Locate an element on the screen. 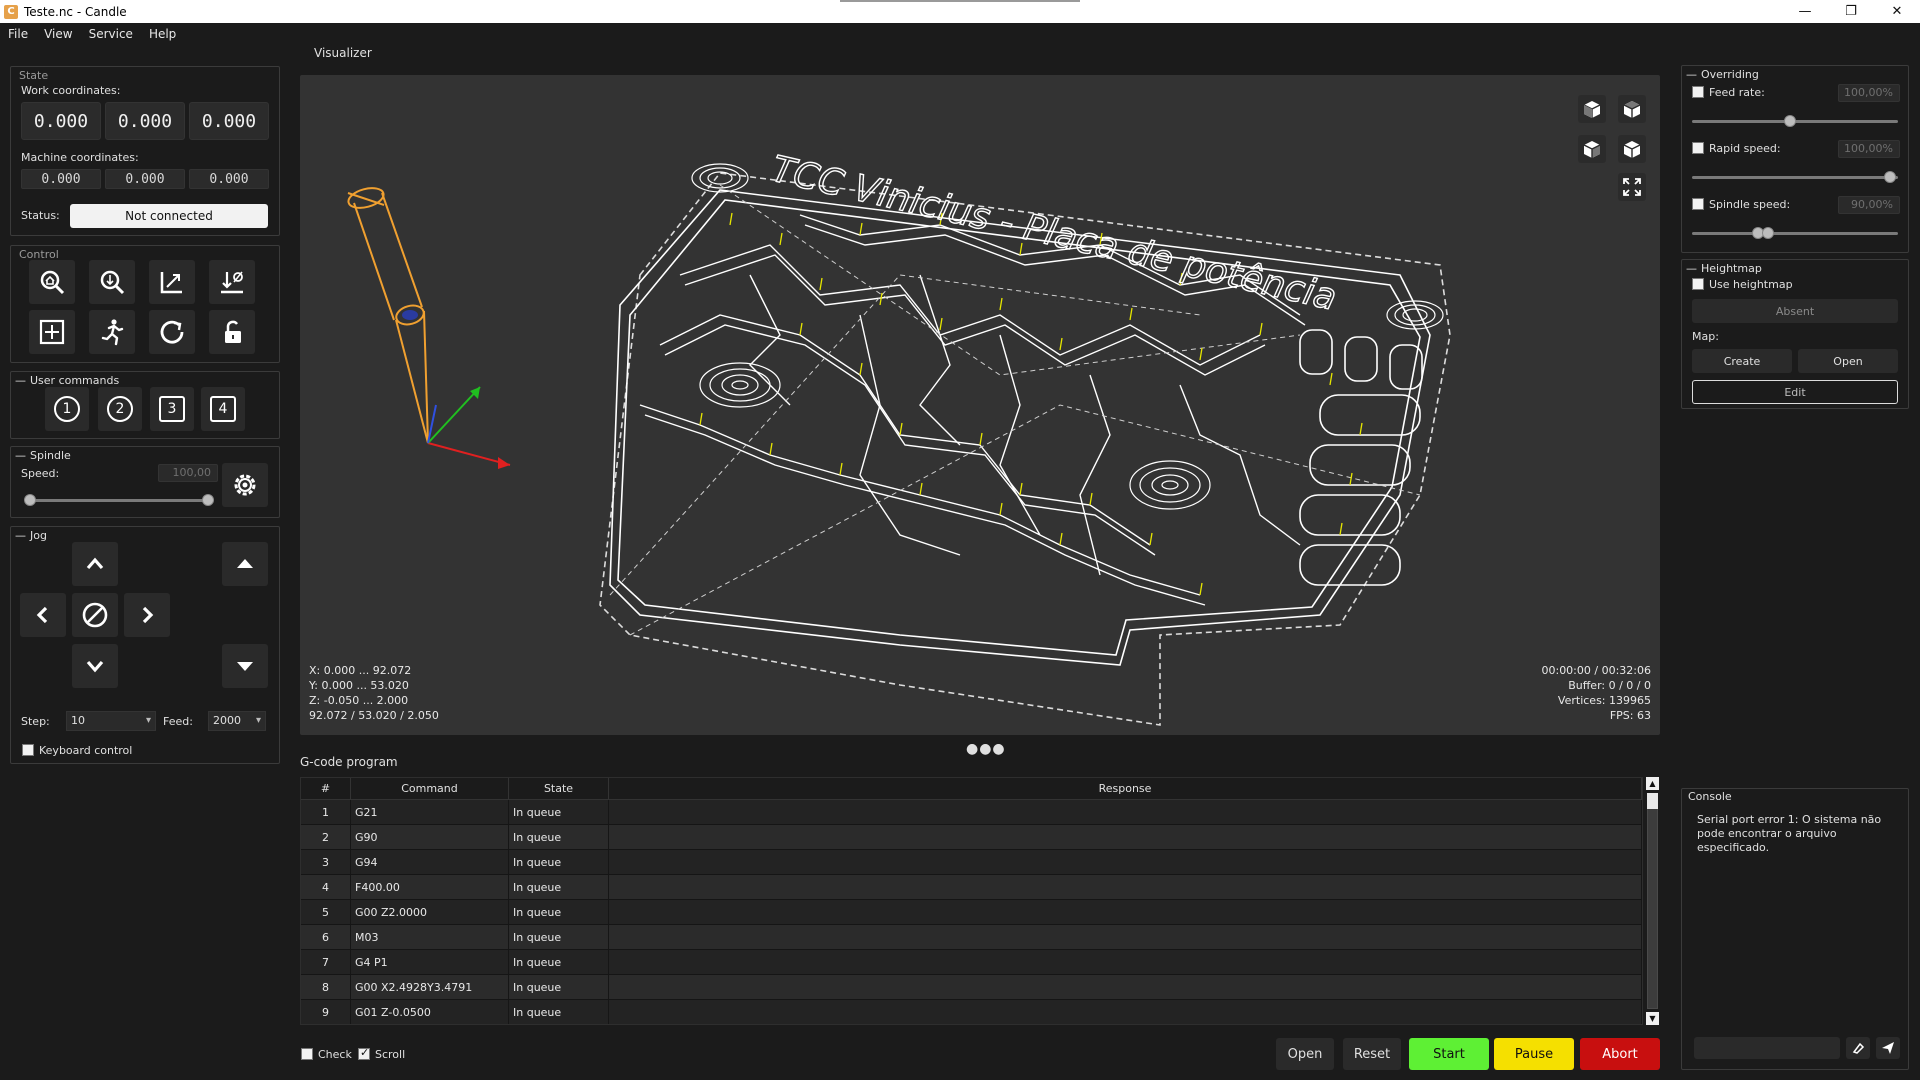 The image size is (1920, 1080). reset-program-button: Reset is located at coordinates (1372, 1054).